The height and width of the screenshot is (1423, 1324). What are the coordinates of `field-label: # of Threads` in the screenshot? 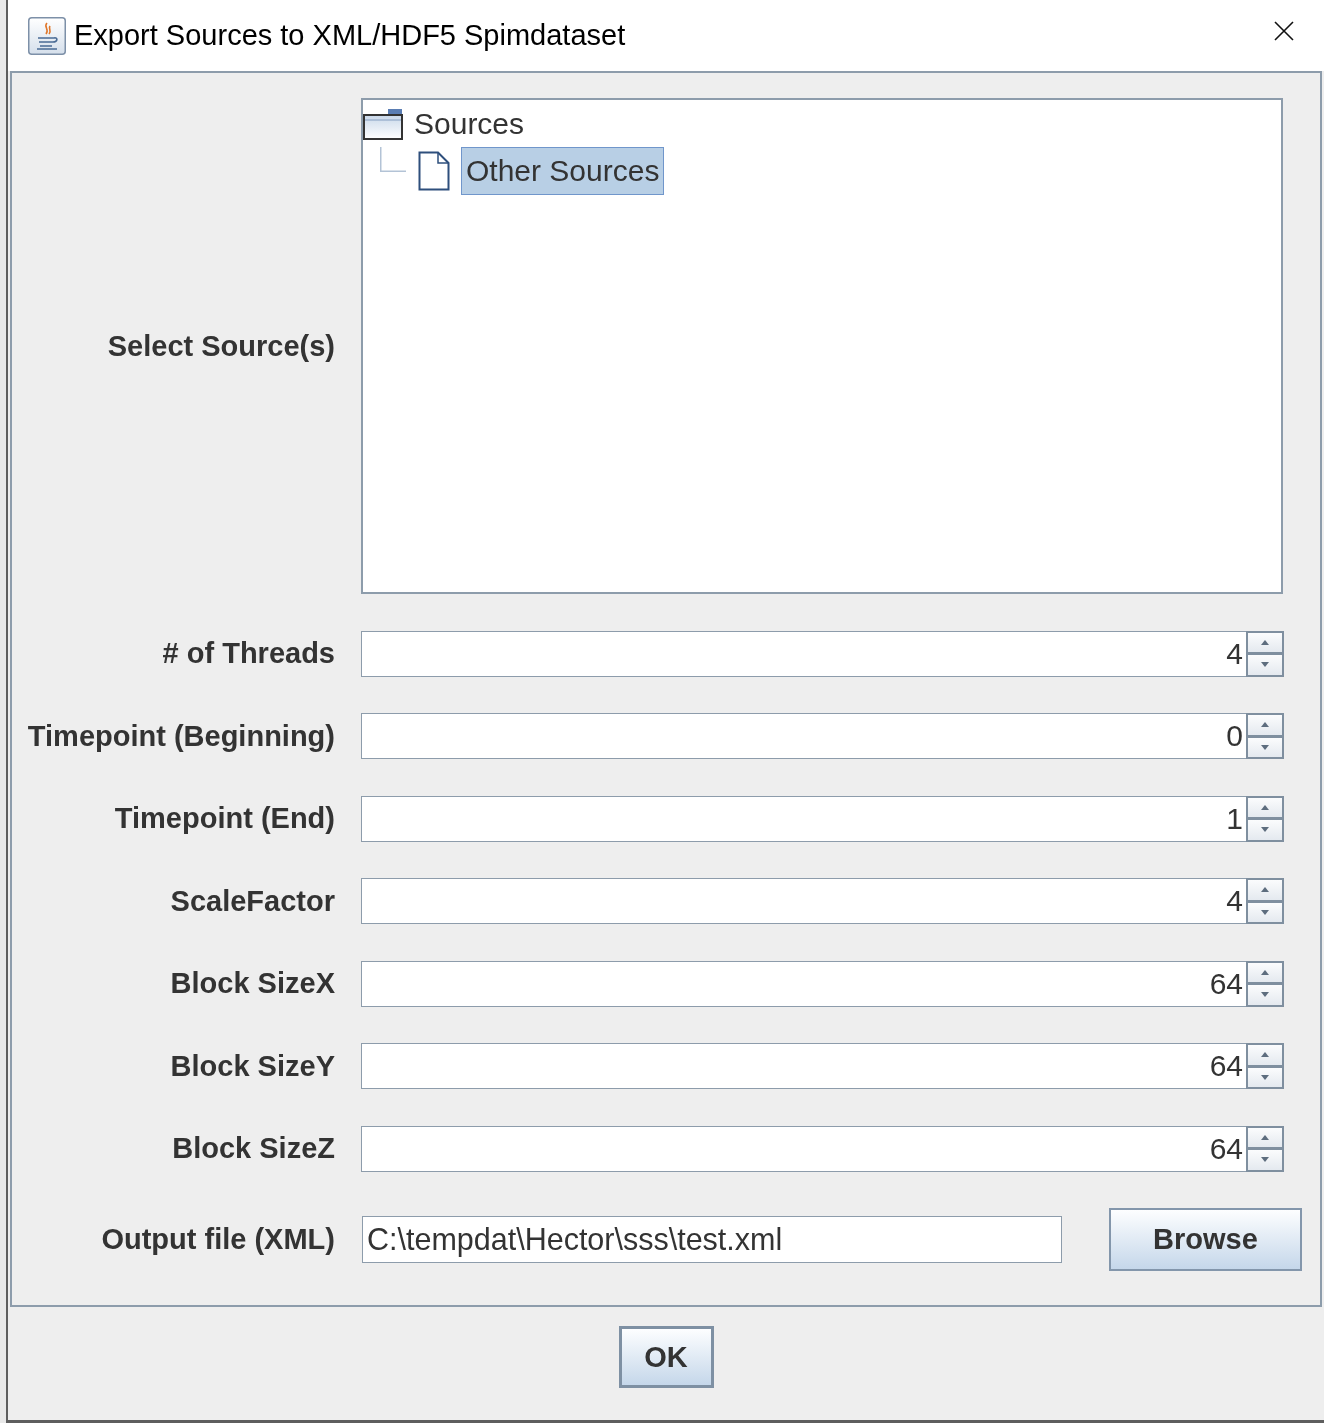 It's located at (248, 653).